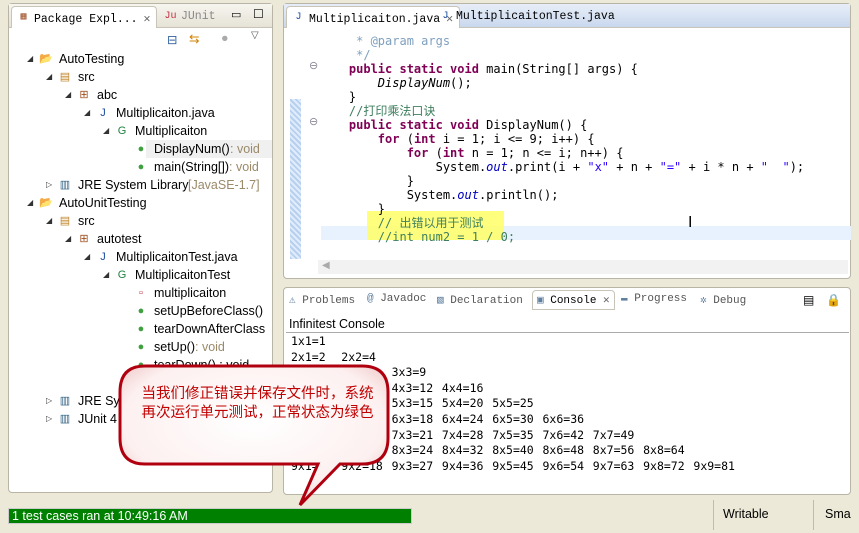 The image size is (859, 533). I want to click on callout-bubble, so click(254, 435).